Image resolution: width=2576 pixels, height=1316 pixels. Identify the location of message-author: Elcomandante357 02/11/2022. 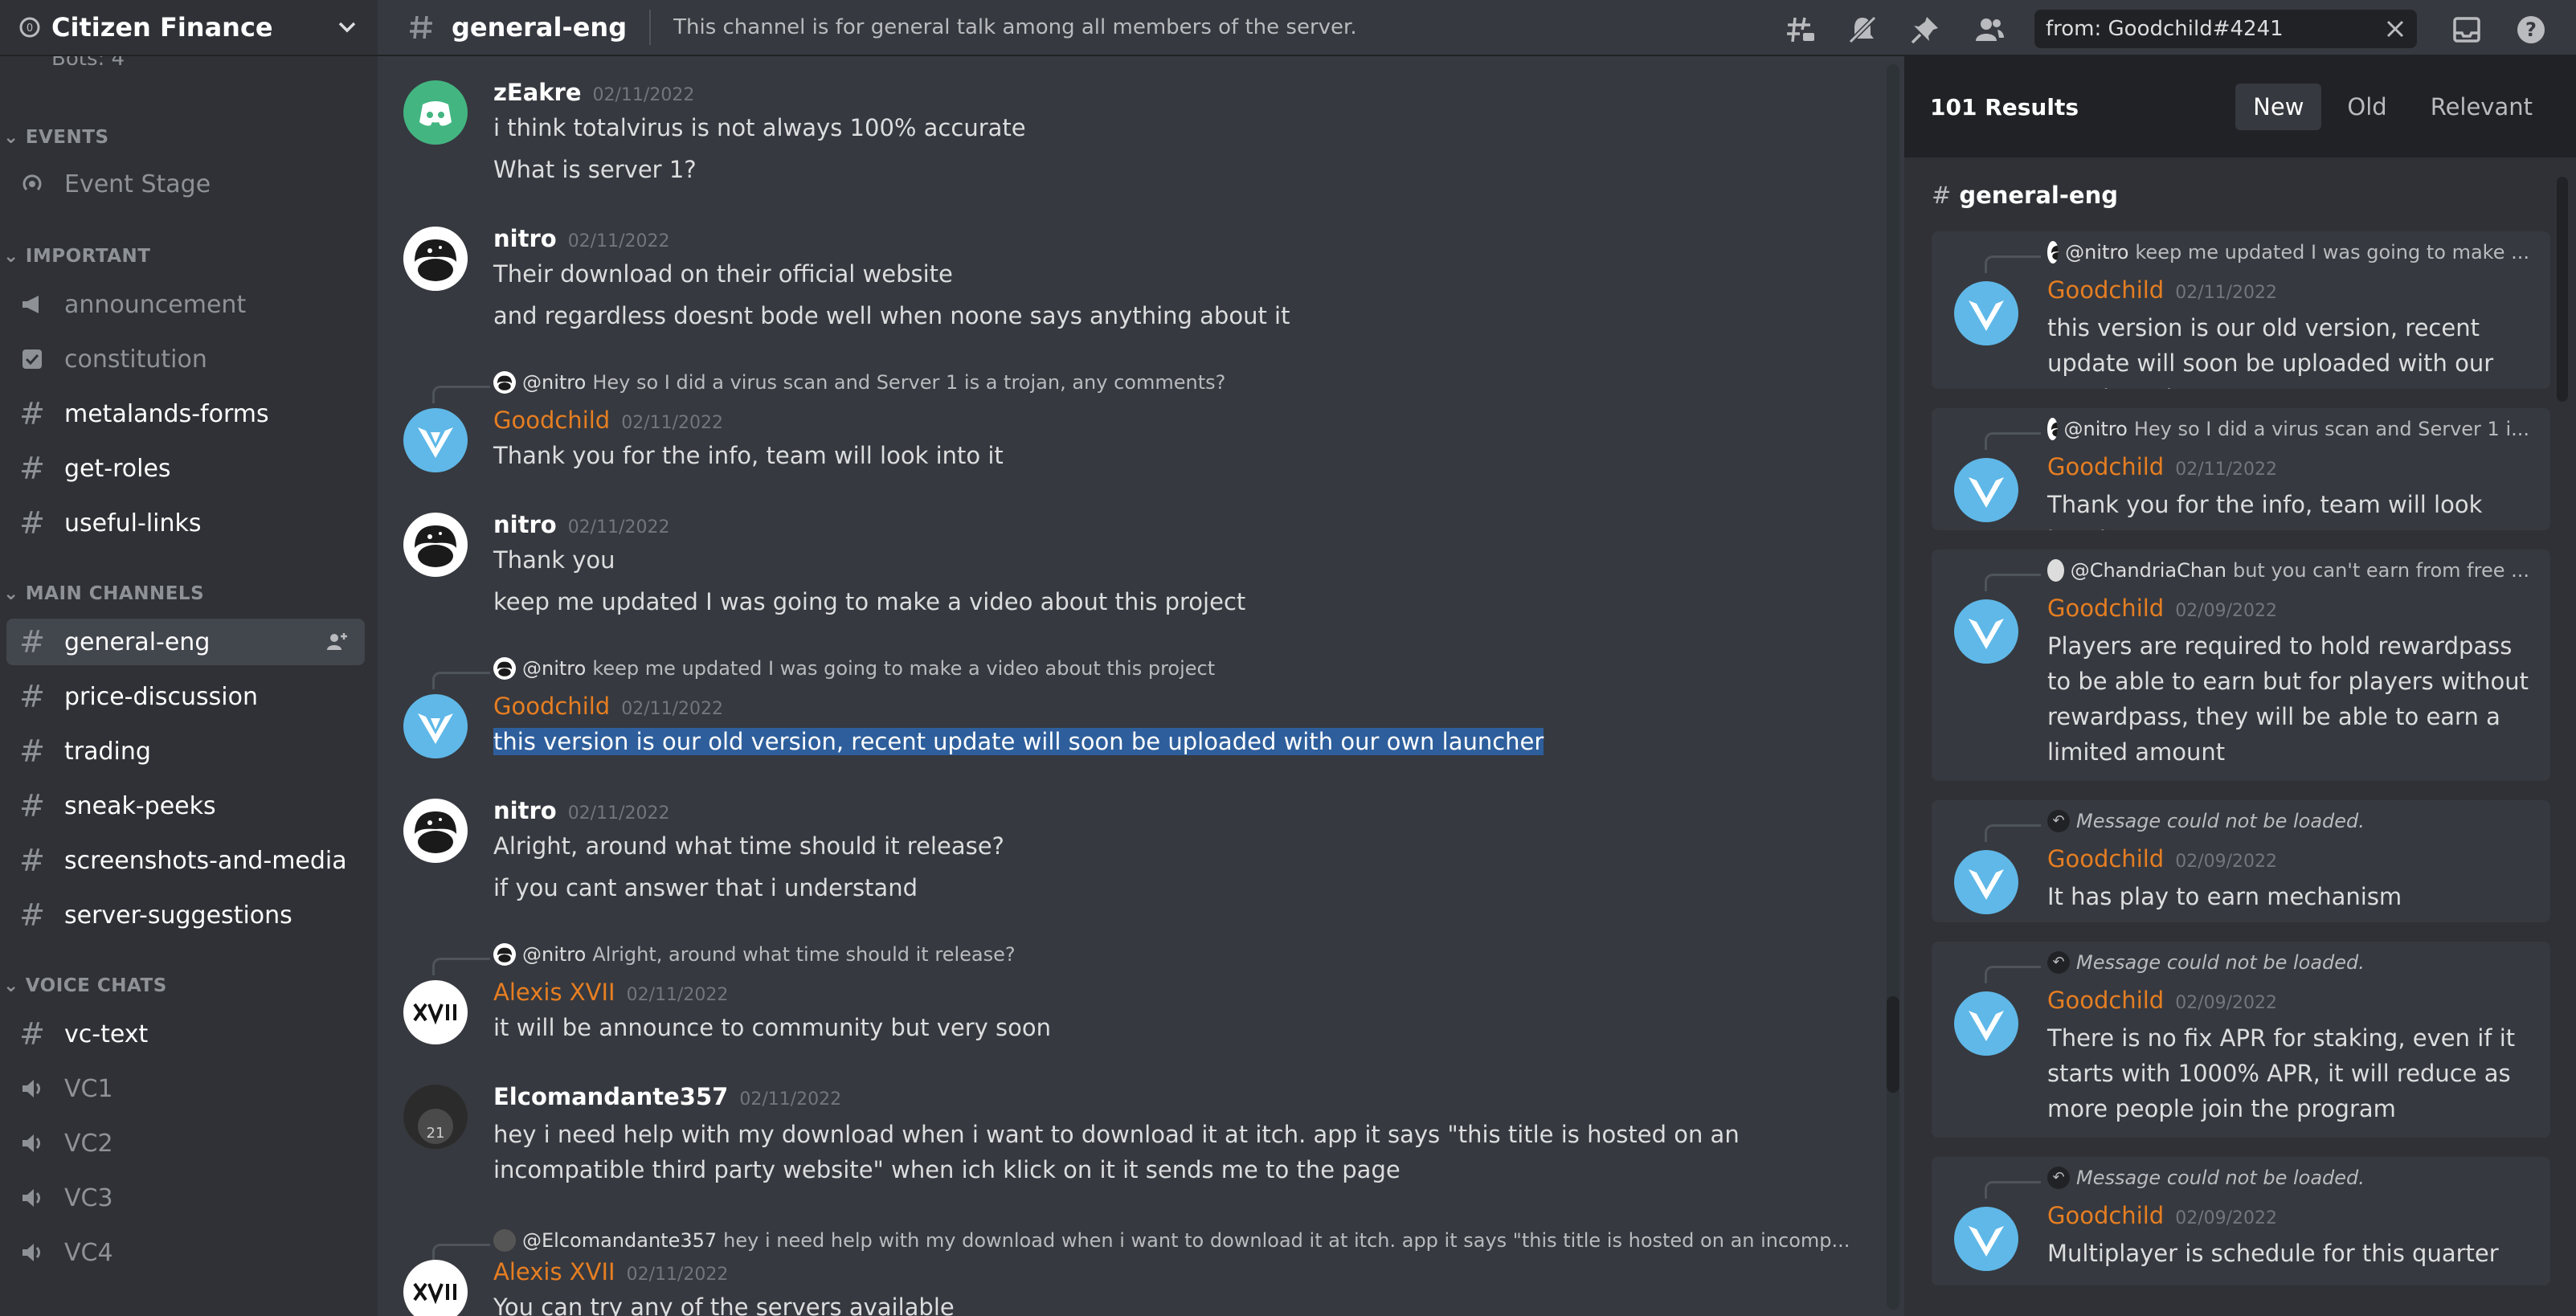
(667, 1096).